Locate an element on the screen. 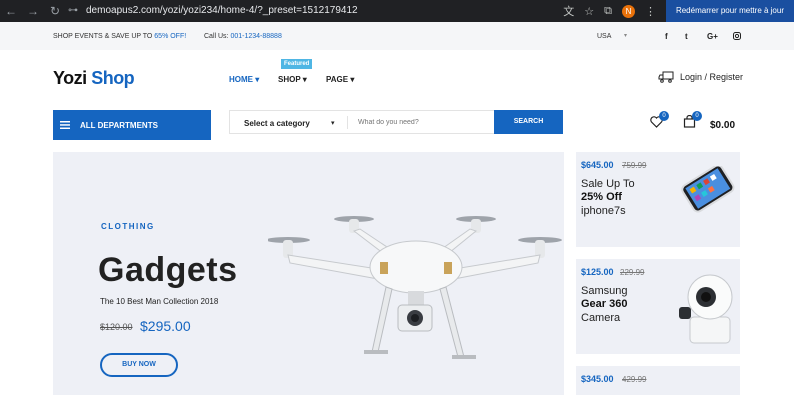  nav-home: HOME ▾ is located at coordinates (244, 79).